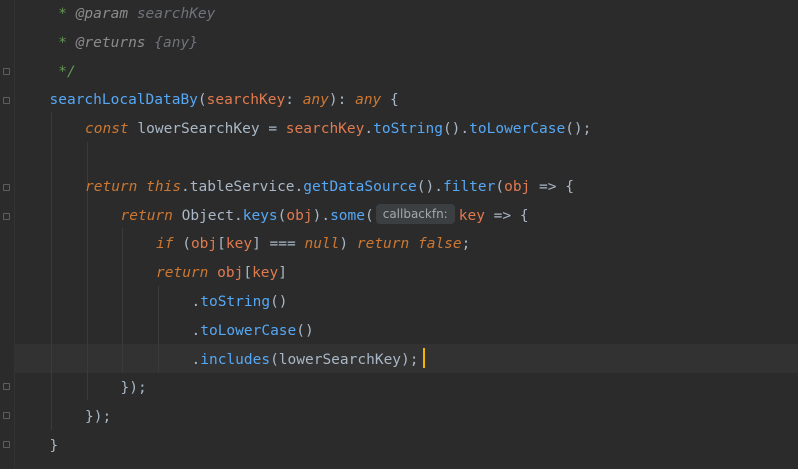  What do you see at coordinates (415, 213) in the screenshot?
I see `parameter-hint: callbackfn:` at bounding box center [415, 213].